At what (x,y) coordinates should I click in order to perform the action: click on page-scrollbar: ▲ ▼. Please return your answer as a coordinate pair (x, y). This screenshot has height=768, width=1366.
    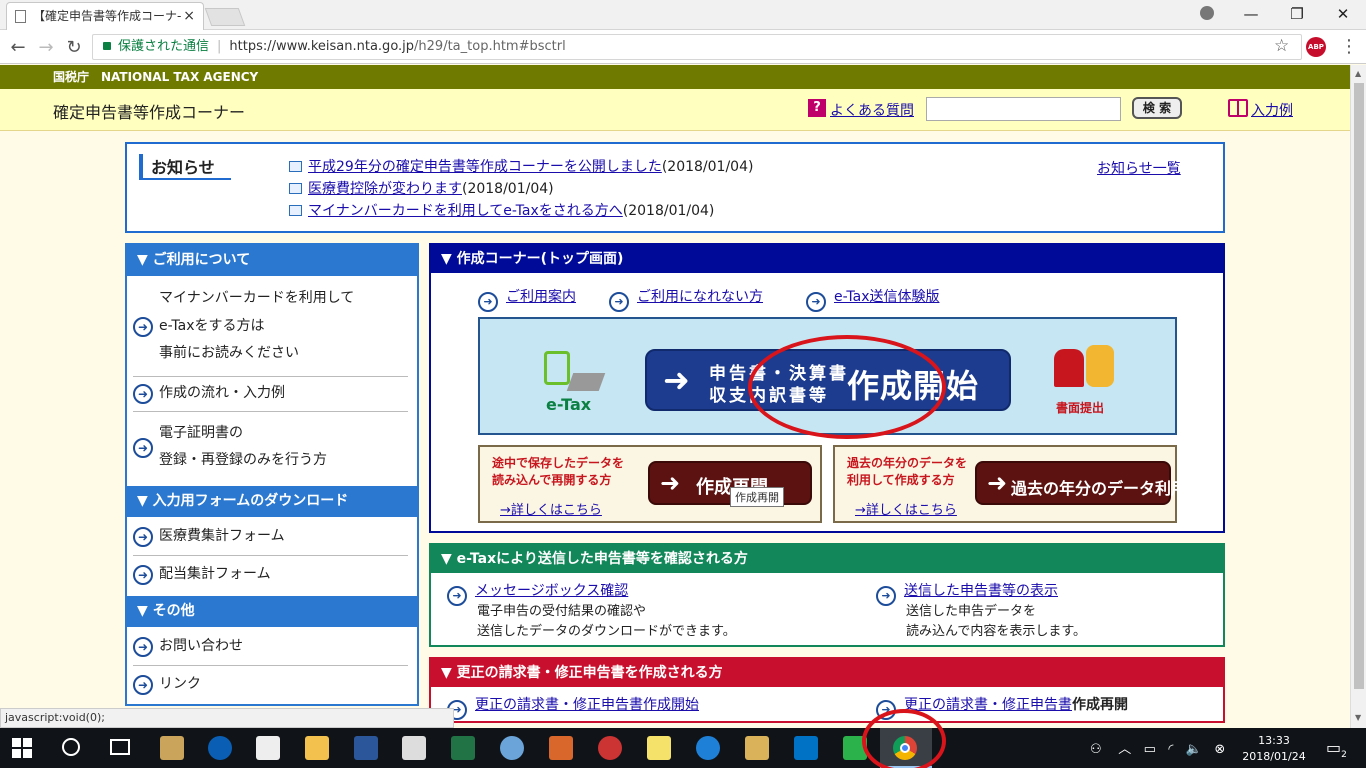
    Looking at the image, I should click on (1358, 396).